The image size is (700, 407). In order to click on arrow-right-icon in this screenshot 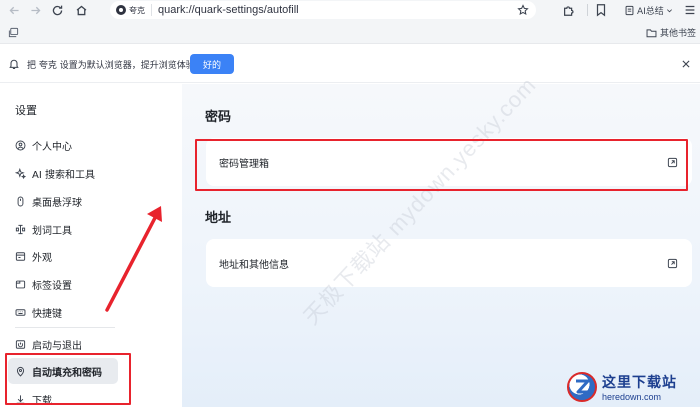, I will do `click(35, 10)`.